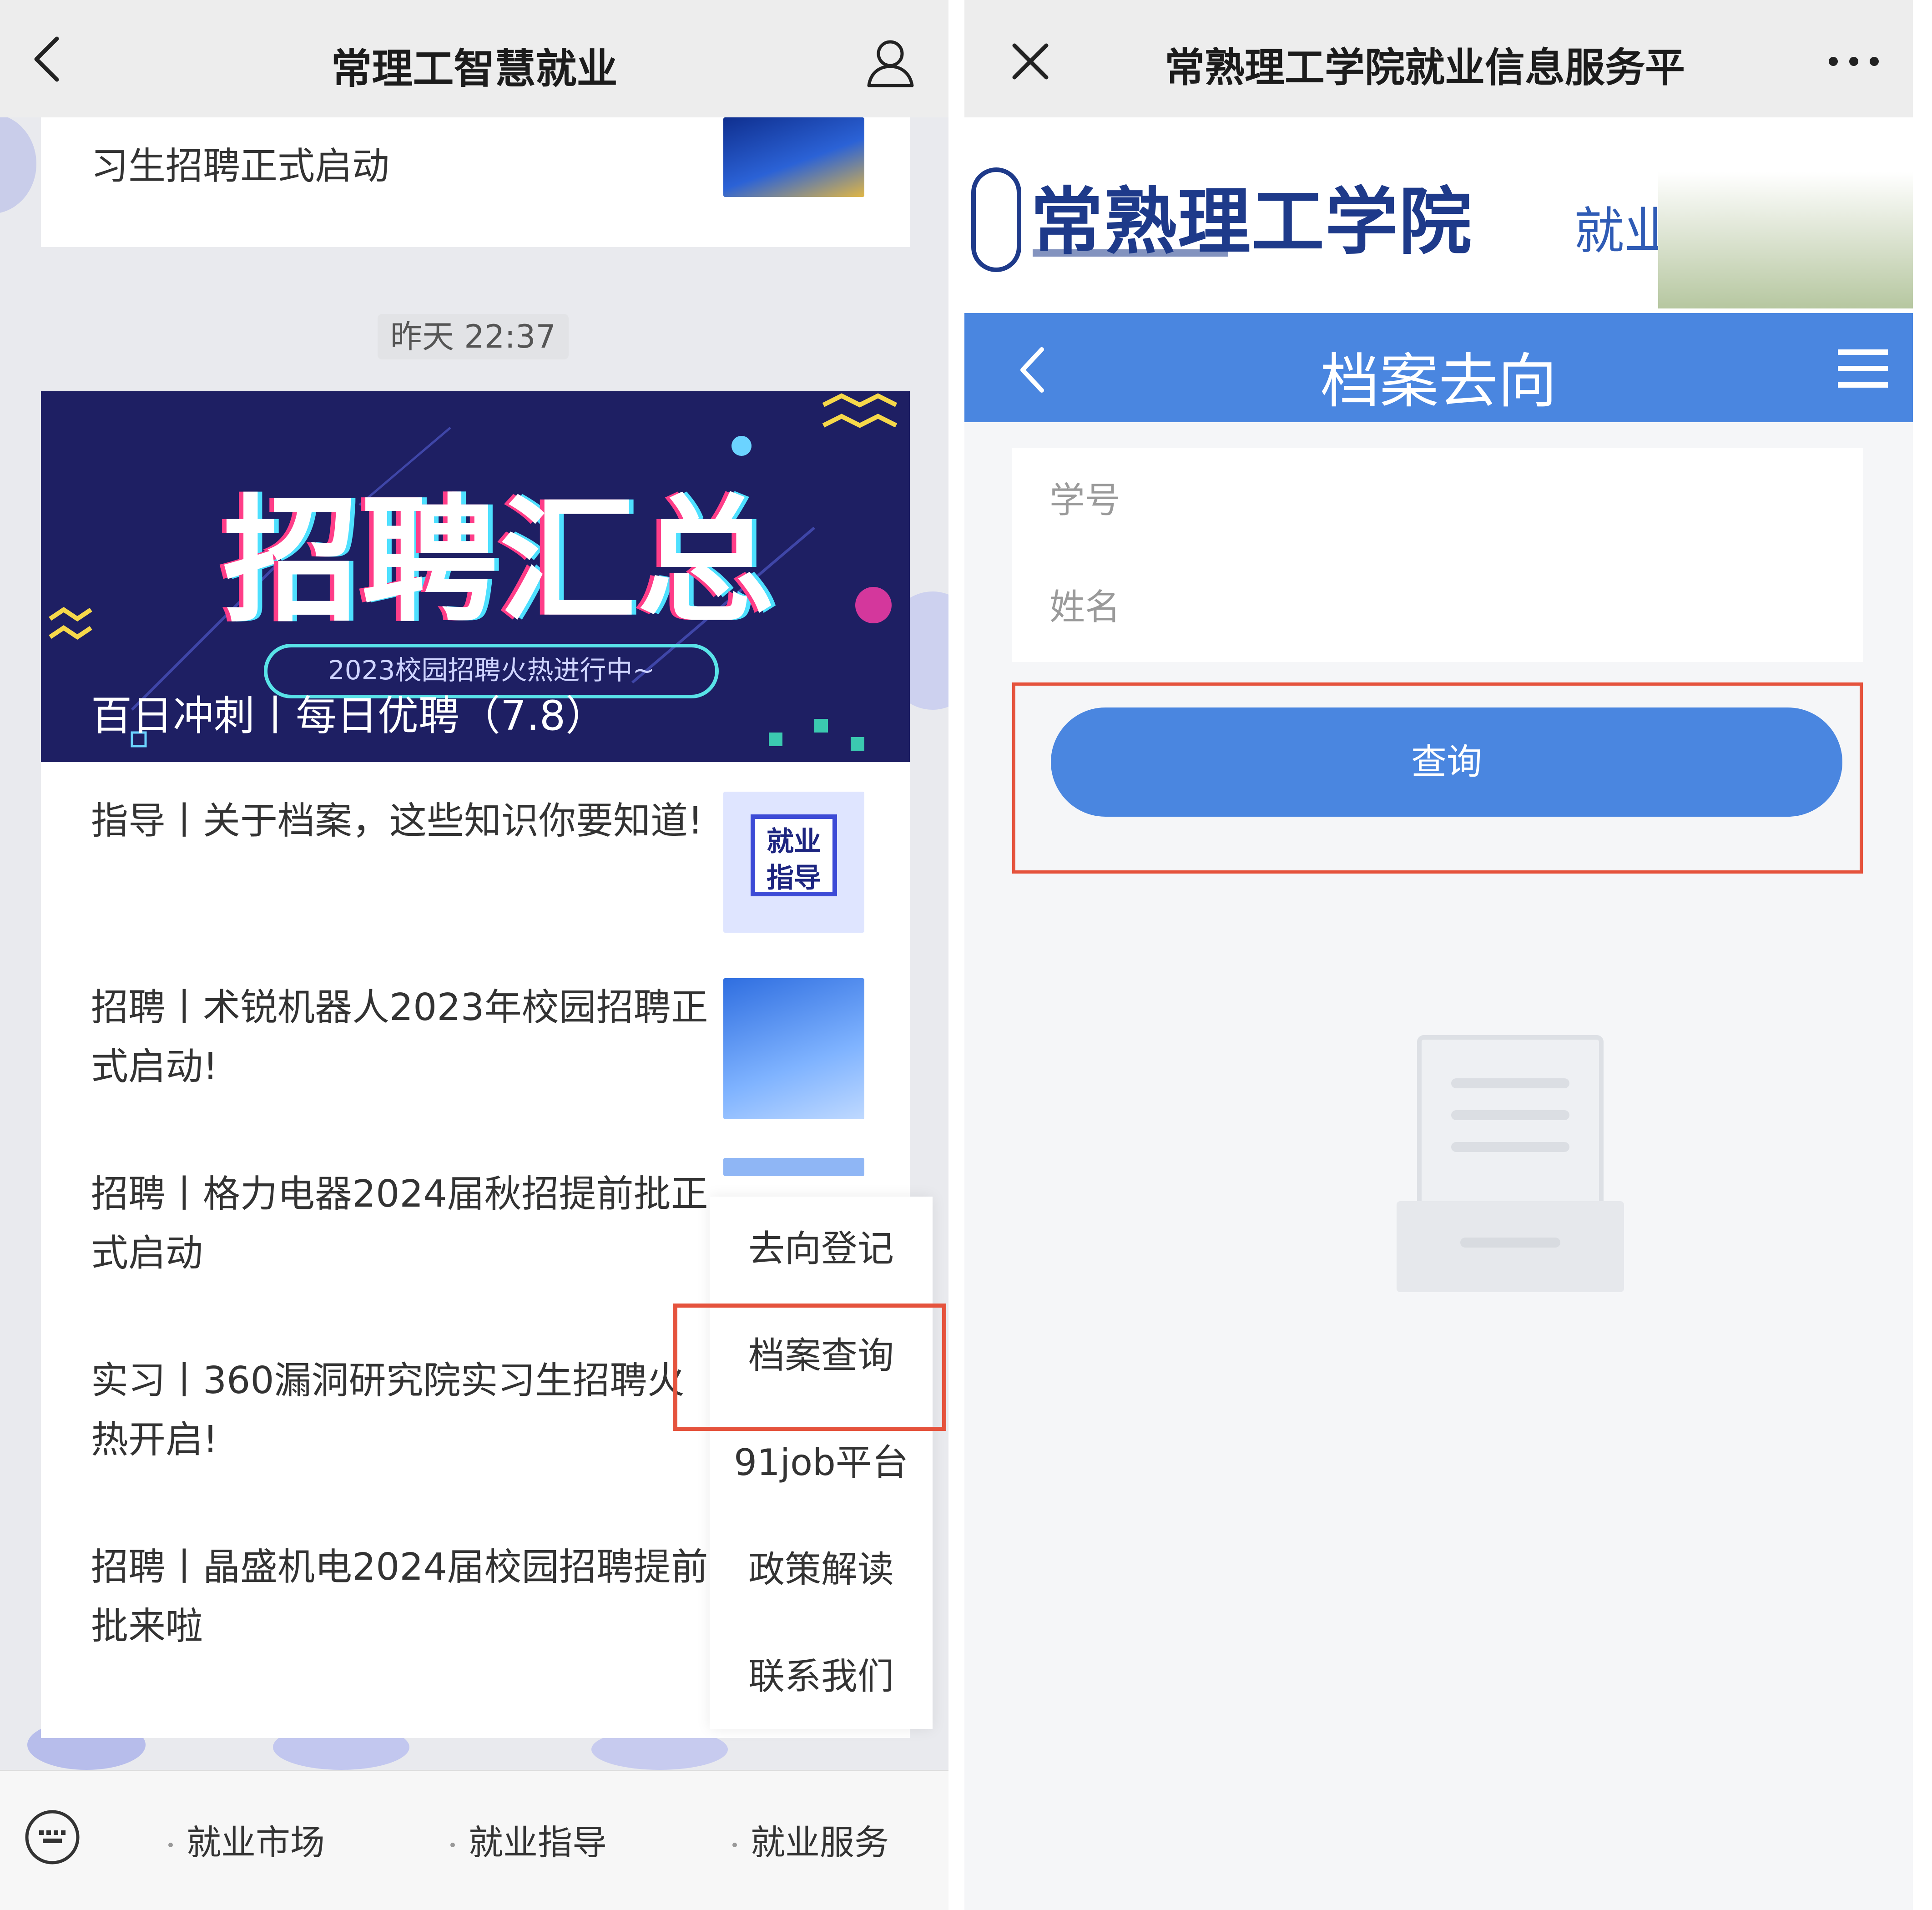 The image size is (1932, 1910). I want to click on site-header: 常熟理工学院 就业信息网, so click(1438, 215).